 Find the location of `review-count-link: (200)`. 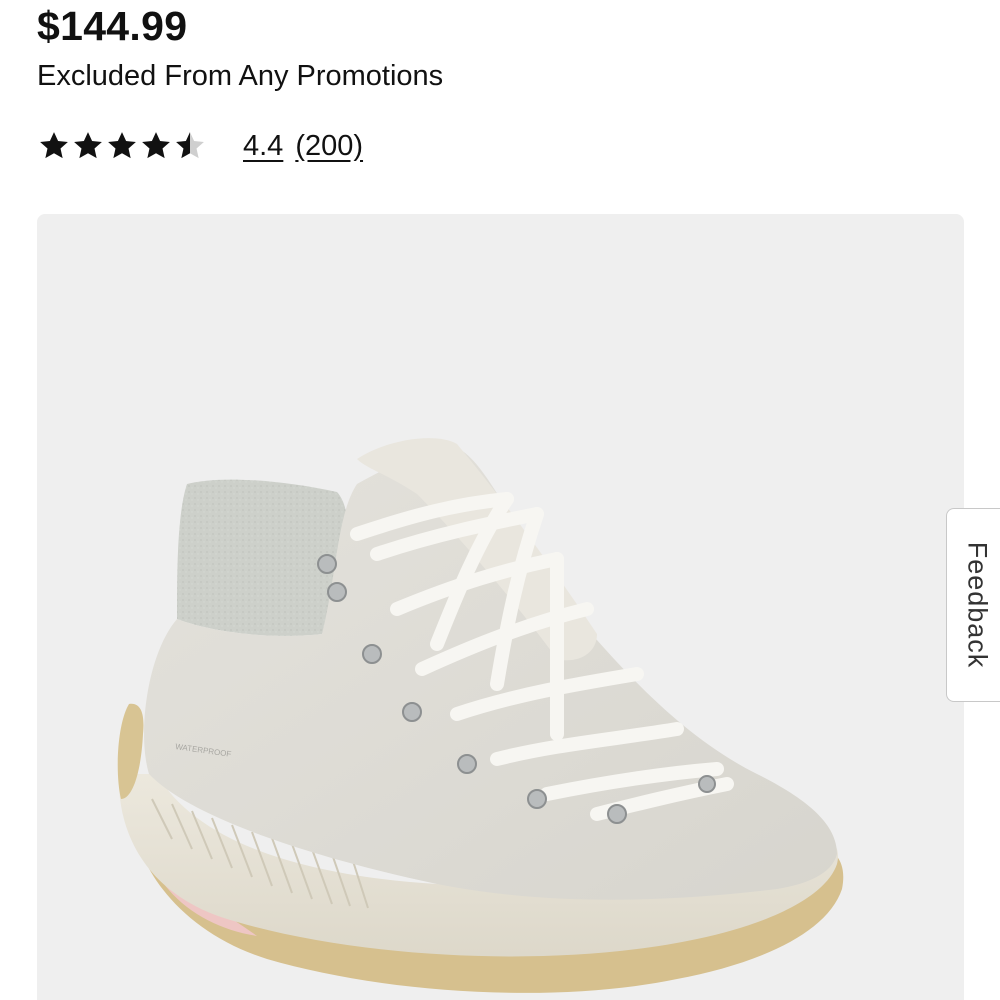

review-count-link: (200) is located at coordinates (329, 146).